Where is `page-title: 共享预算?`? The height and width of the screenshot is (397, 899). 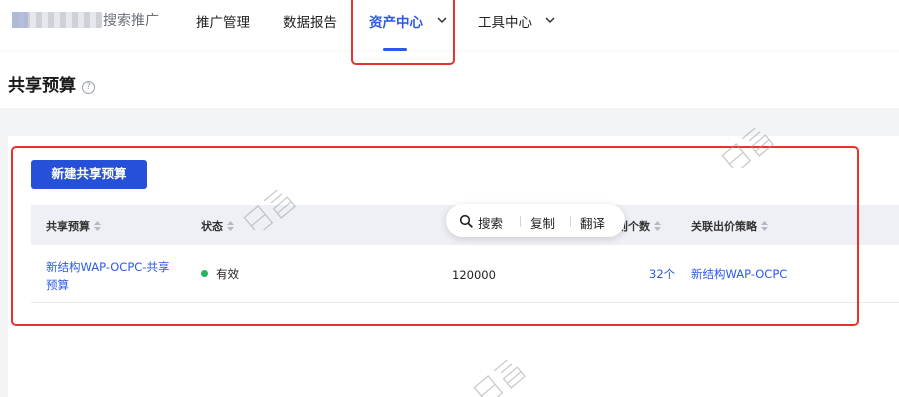 page-title: 共享预算? is located at coordinates (51, 83).